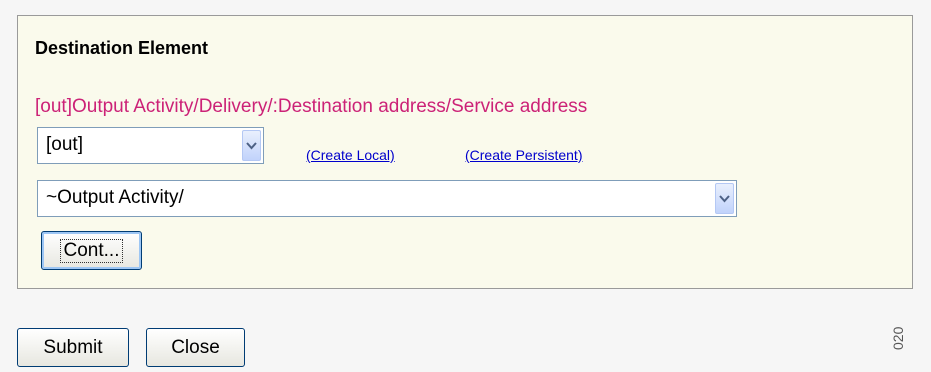  What do you see at coordinates (350, 155) in the screenshot?
I see `create-local-link: (Create Local)` at bounding box center [350, 155].